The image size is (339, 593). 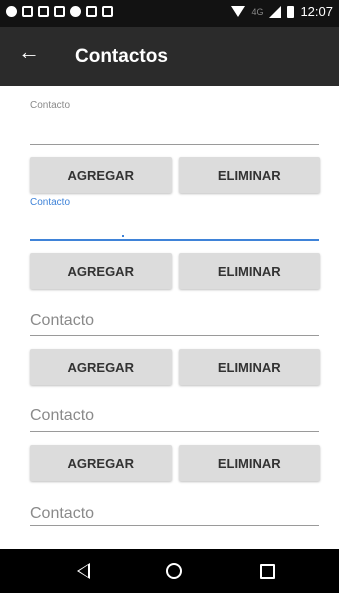 I want to click on battery-icon, so click(x=291, y=11).